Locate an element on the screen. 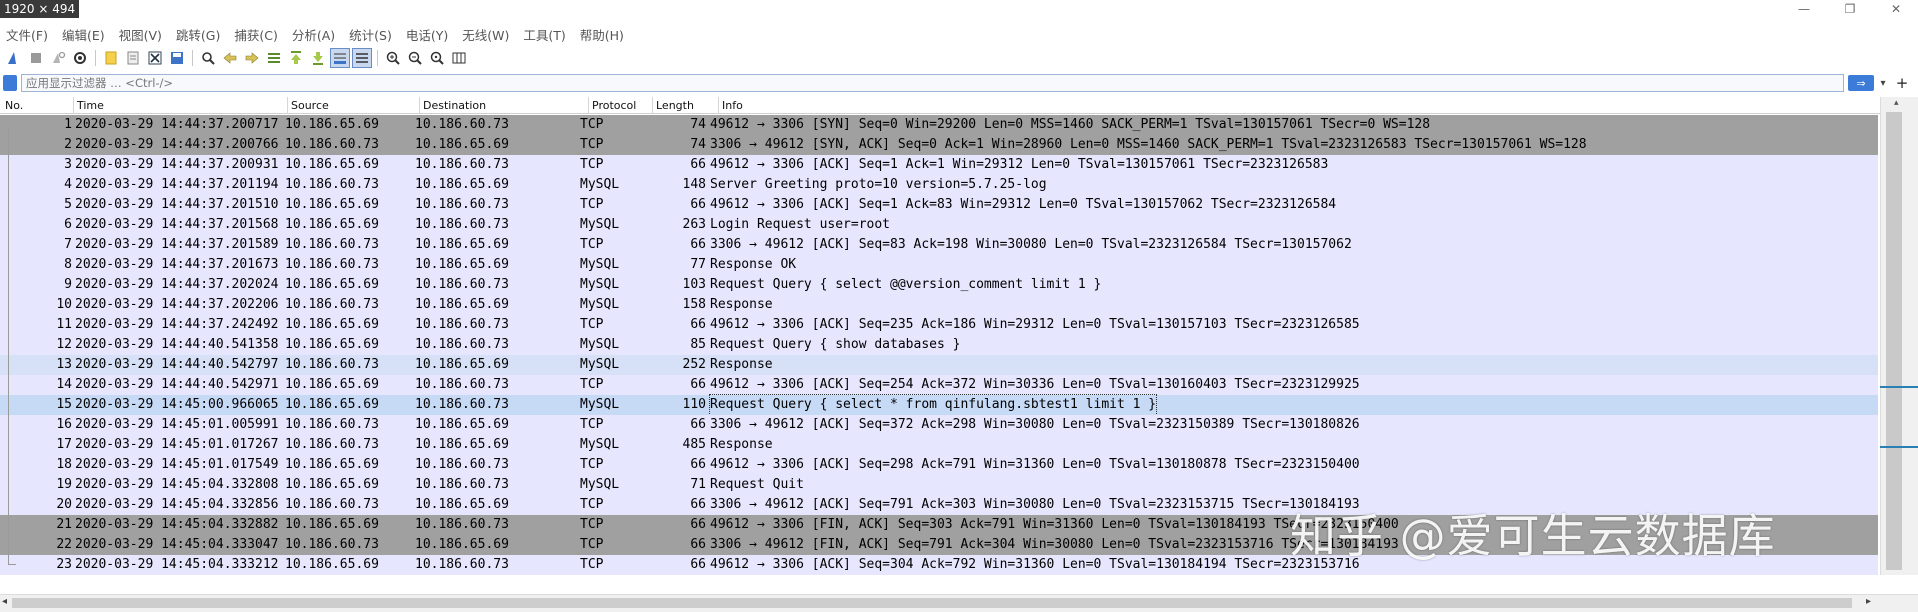 The image size is (1918, 612). close-file-icon is located at coordinates (155, 58).